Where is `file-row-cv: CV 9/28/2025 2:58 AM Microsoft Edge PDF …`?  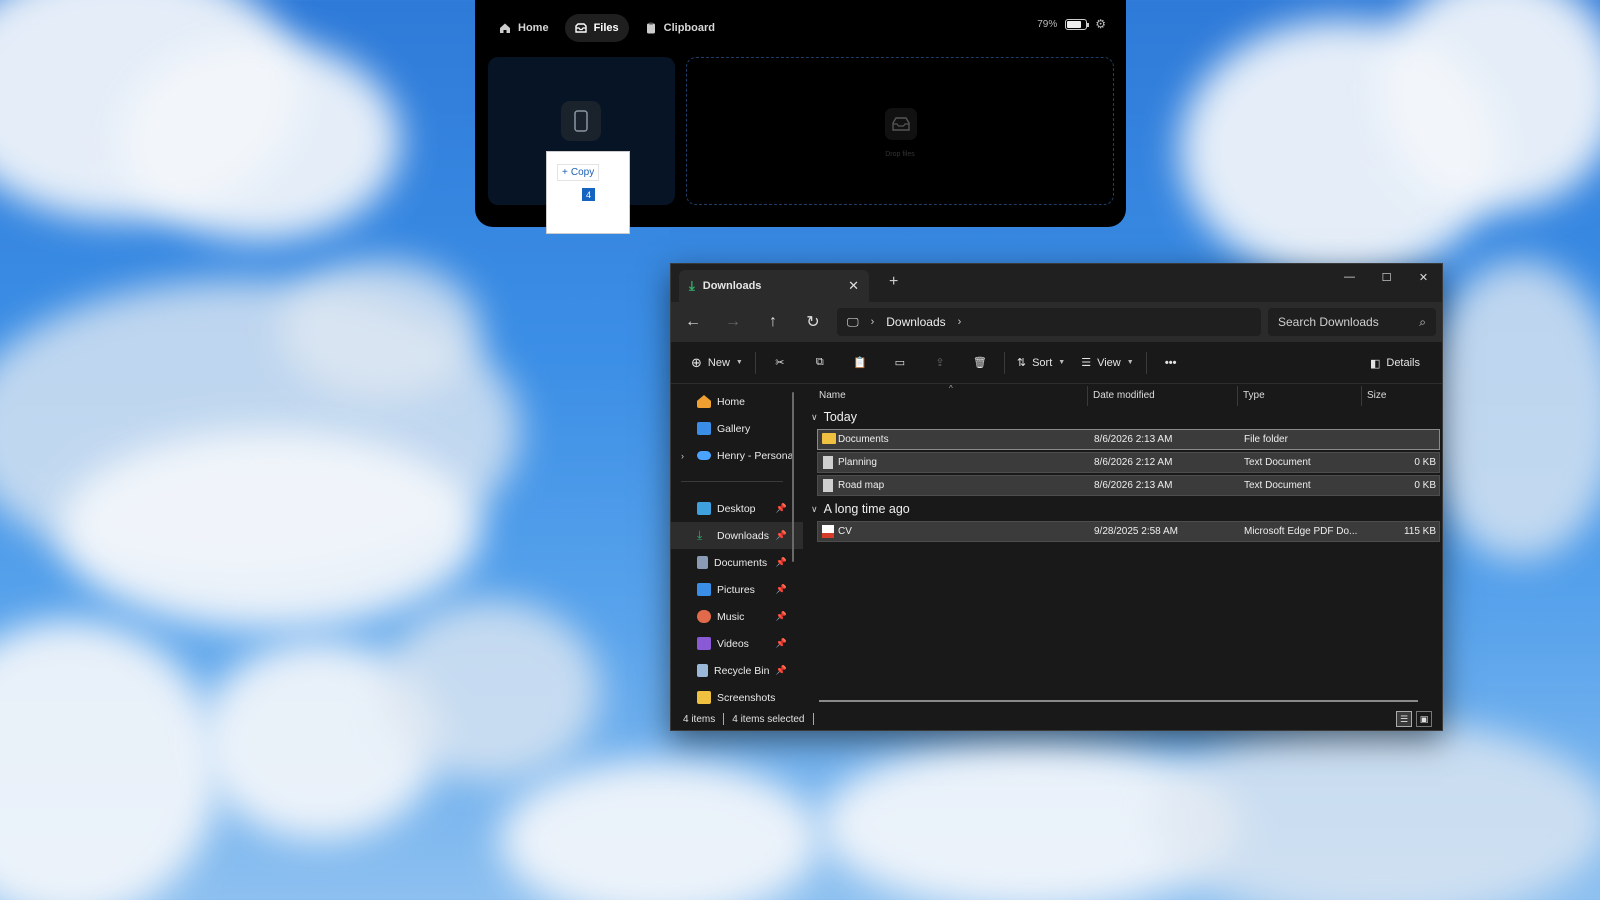
file-row-cv: CV 9/28/2025 2:58 AM Microsoft Edge PDF … is located at coordinates (1128, 531).